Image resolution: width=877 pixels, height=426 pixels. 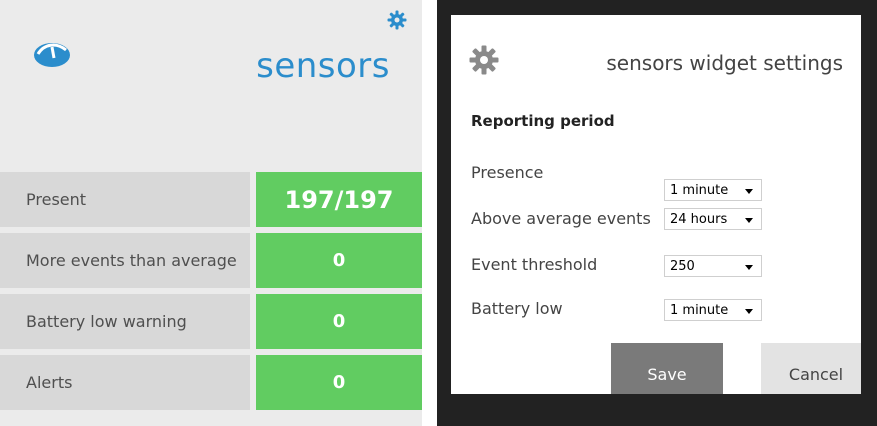 What do you see at coordinates (125, 260) in the screenshot?
I see `status-label: More events than average` at bounding box center [125, 260].